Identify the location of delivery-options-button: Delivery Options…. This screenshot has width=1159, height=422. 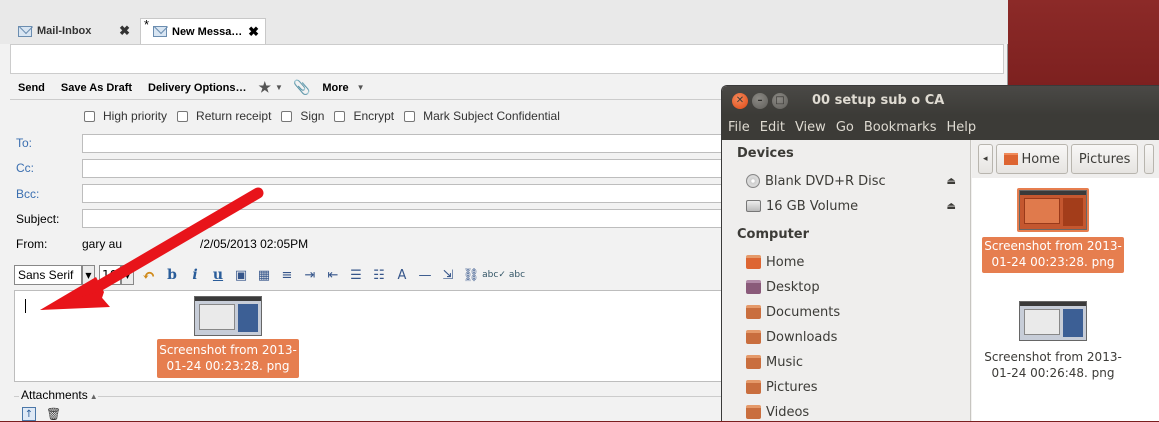
(197, 88).